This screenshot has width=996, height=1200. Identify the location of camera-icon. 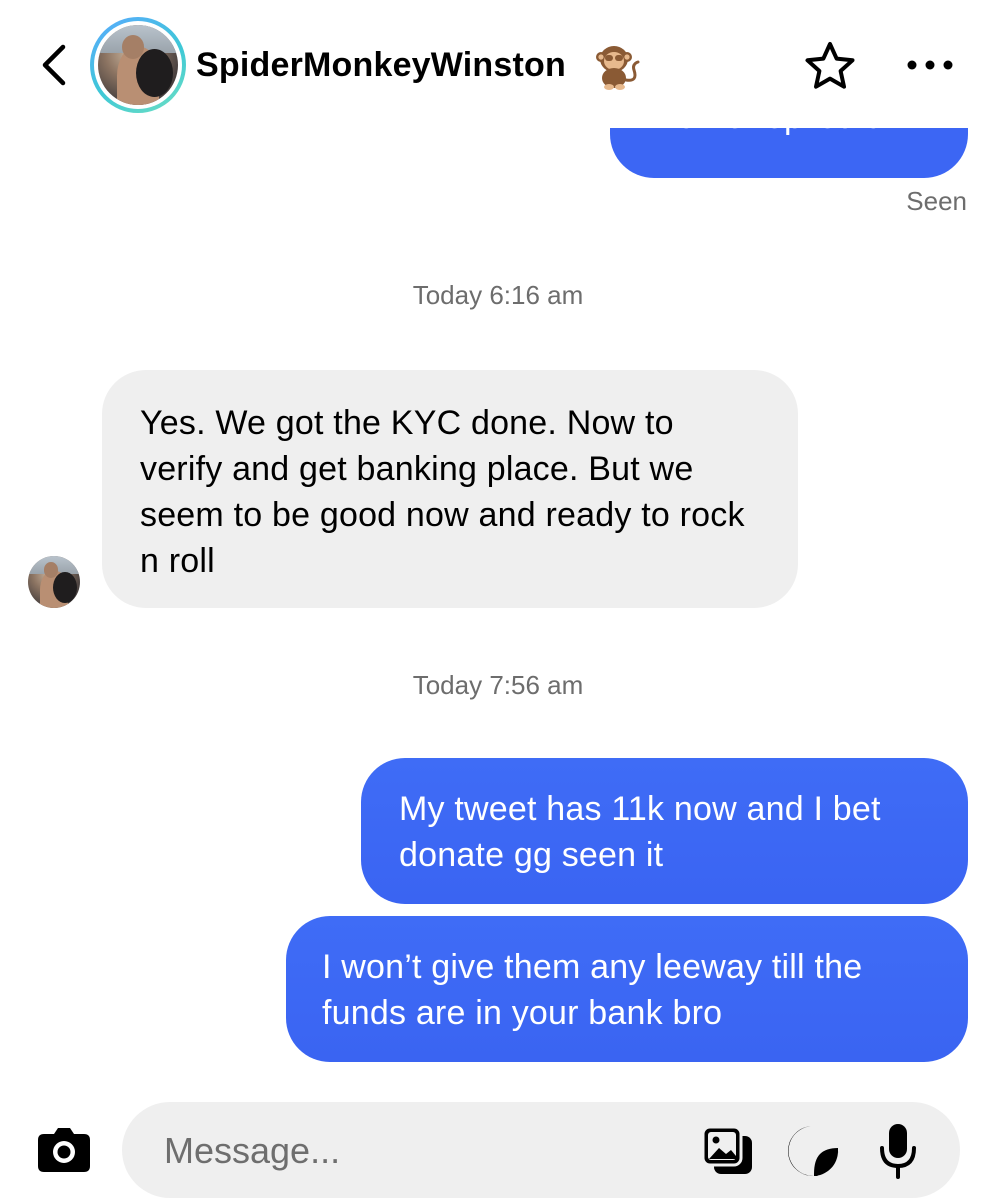
(64, 1150).